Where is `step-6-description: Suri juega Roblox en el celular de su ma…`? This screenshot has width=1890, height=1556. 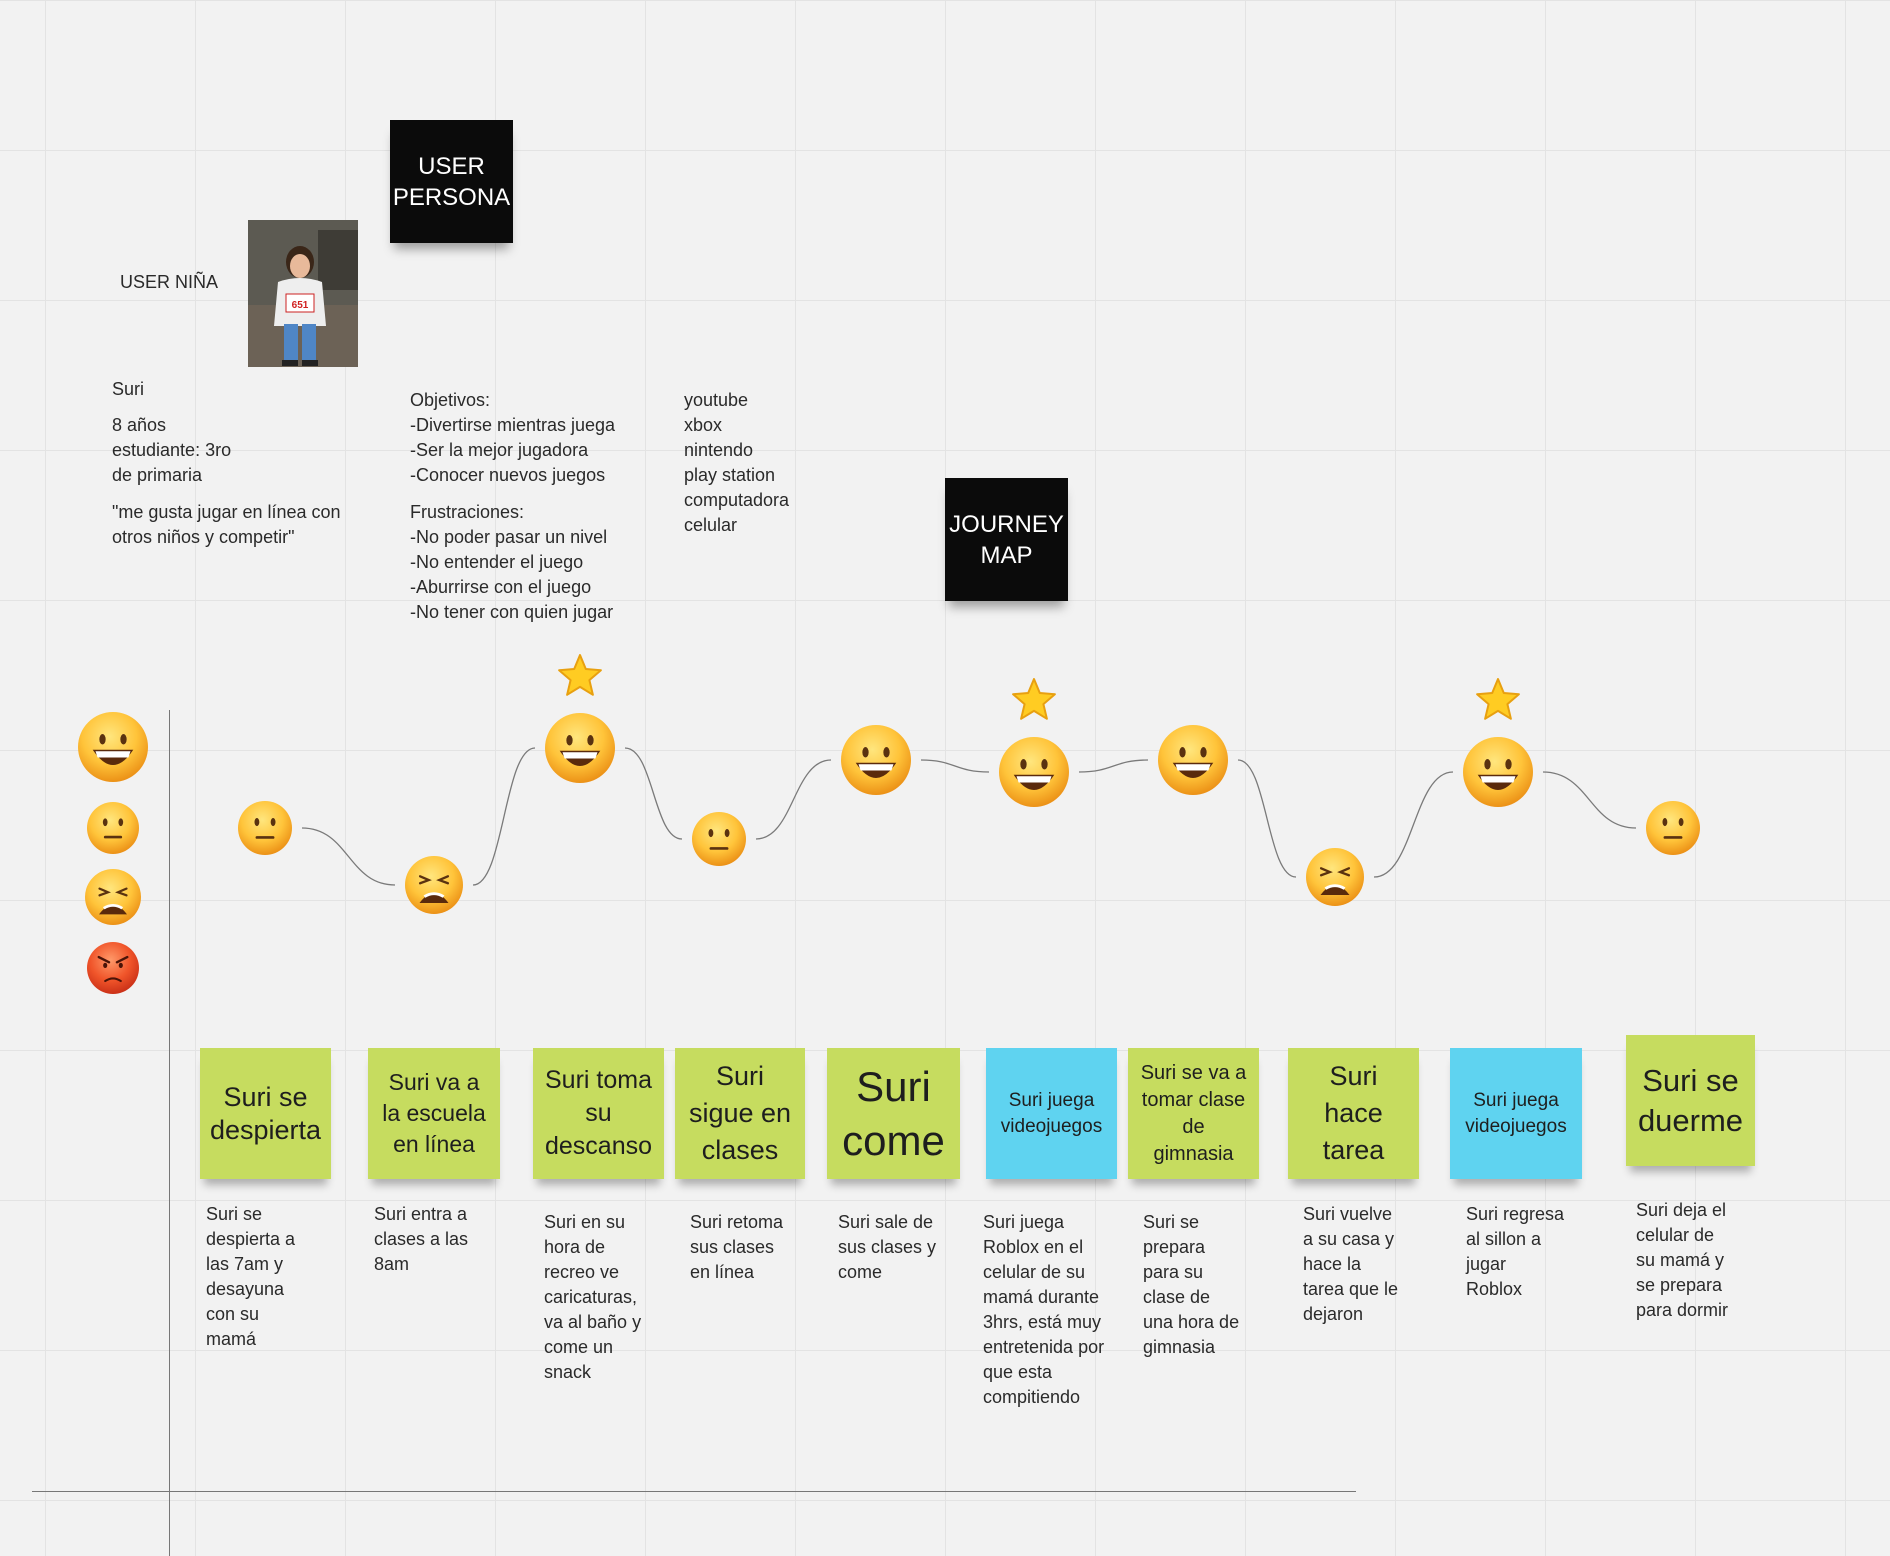 step-6-description: Suri juega Roblox en el celular de su ma… is located at coordinates (1044, 1309).